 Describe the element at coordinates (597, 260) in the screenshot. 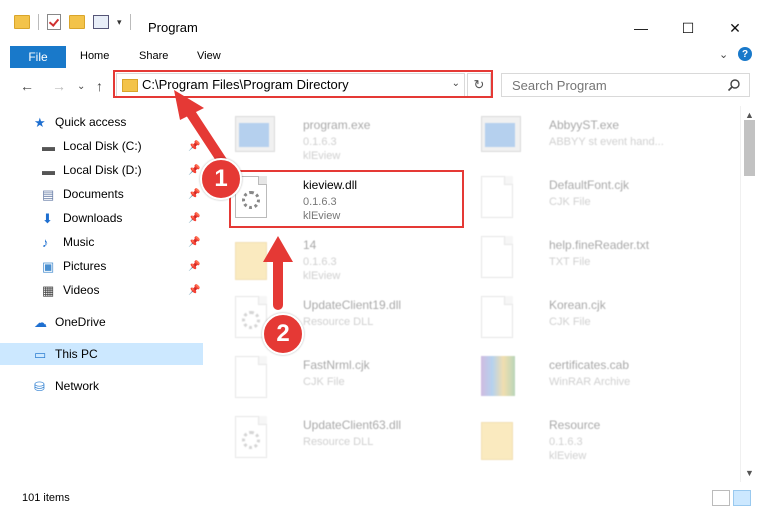

I see `file-item: help.fineReader.txt TXT File` at that location.